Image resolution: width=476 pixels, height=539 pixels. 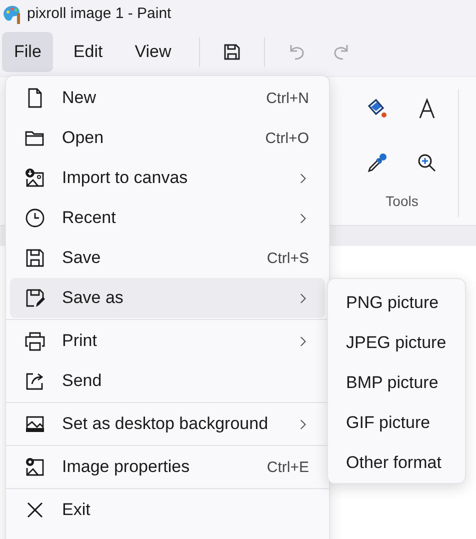 I want to click on shortcut-label: Ctrl+O, so click(x=287, y=138).